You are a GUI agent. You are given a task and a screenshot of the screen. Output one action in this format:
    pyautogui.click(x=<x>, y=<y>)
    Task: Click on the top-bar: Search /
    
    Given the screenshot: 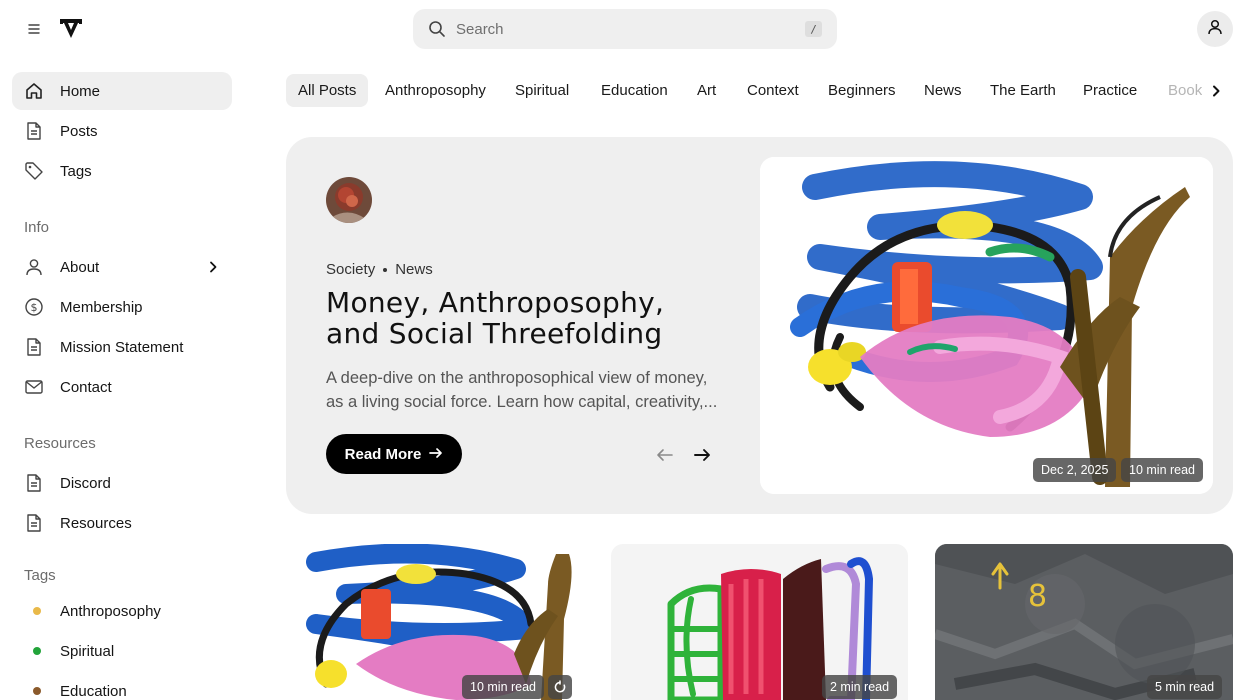 What is the action you would take?
    pyautogui.click(x=630, y=29)
    